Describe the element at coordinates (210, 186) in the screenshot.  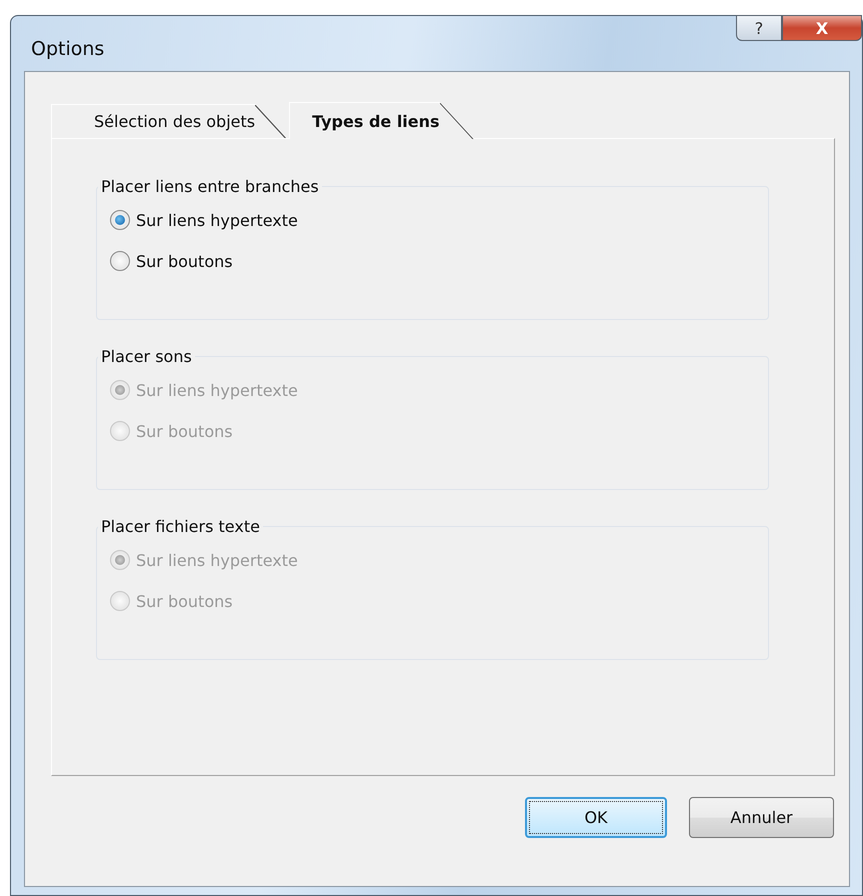
I see `group-title: Placer liens entre branches` at that location.